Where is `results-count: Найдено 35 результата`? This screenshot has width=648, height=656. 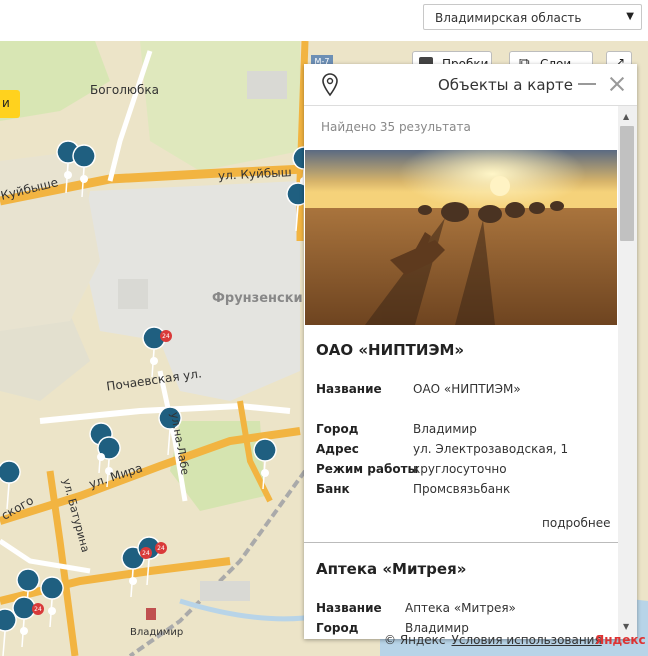
results-count: Найдено 35 результата is located at coordinates (396, 127).